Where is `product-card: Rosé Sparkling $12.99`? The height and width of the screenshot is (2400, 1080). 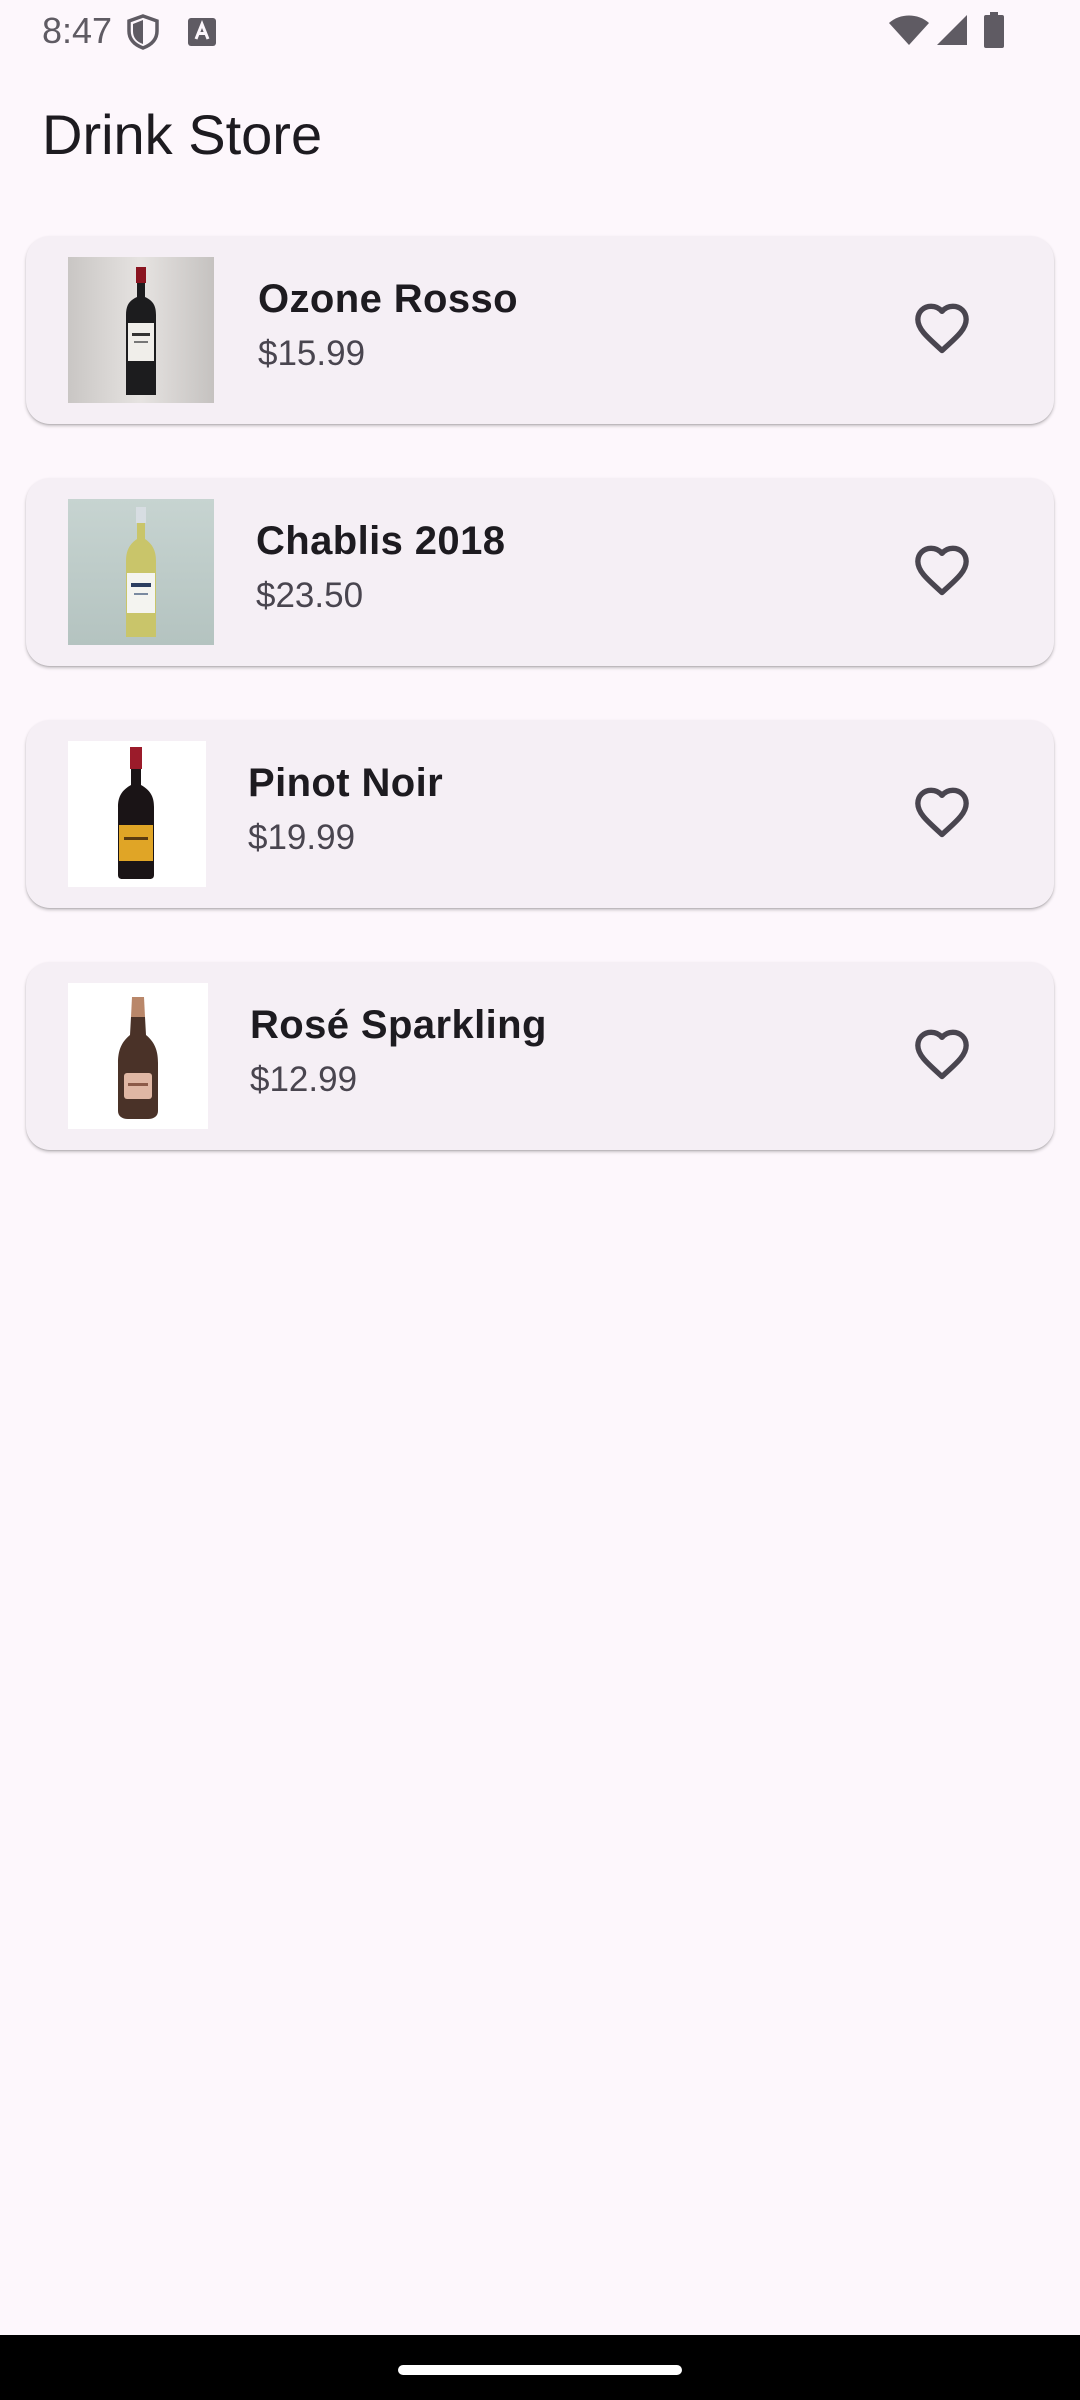
product-card: Rosé Sparkling $12.99 is located at coordinates (540, 1056).